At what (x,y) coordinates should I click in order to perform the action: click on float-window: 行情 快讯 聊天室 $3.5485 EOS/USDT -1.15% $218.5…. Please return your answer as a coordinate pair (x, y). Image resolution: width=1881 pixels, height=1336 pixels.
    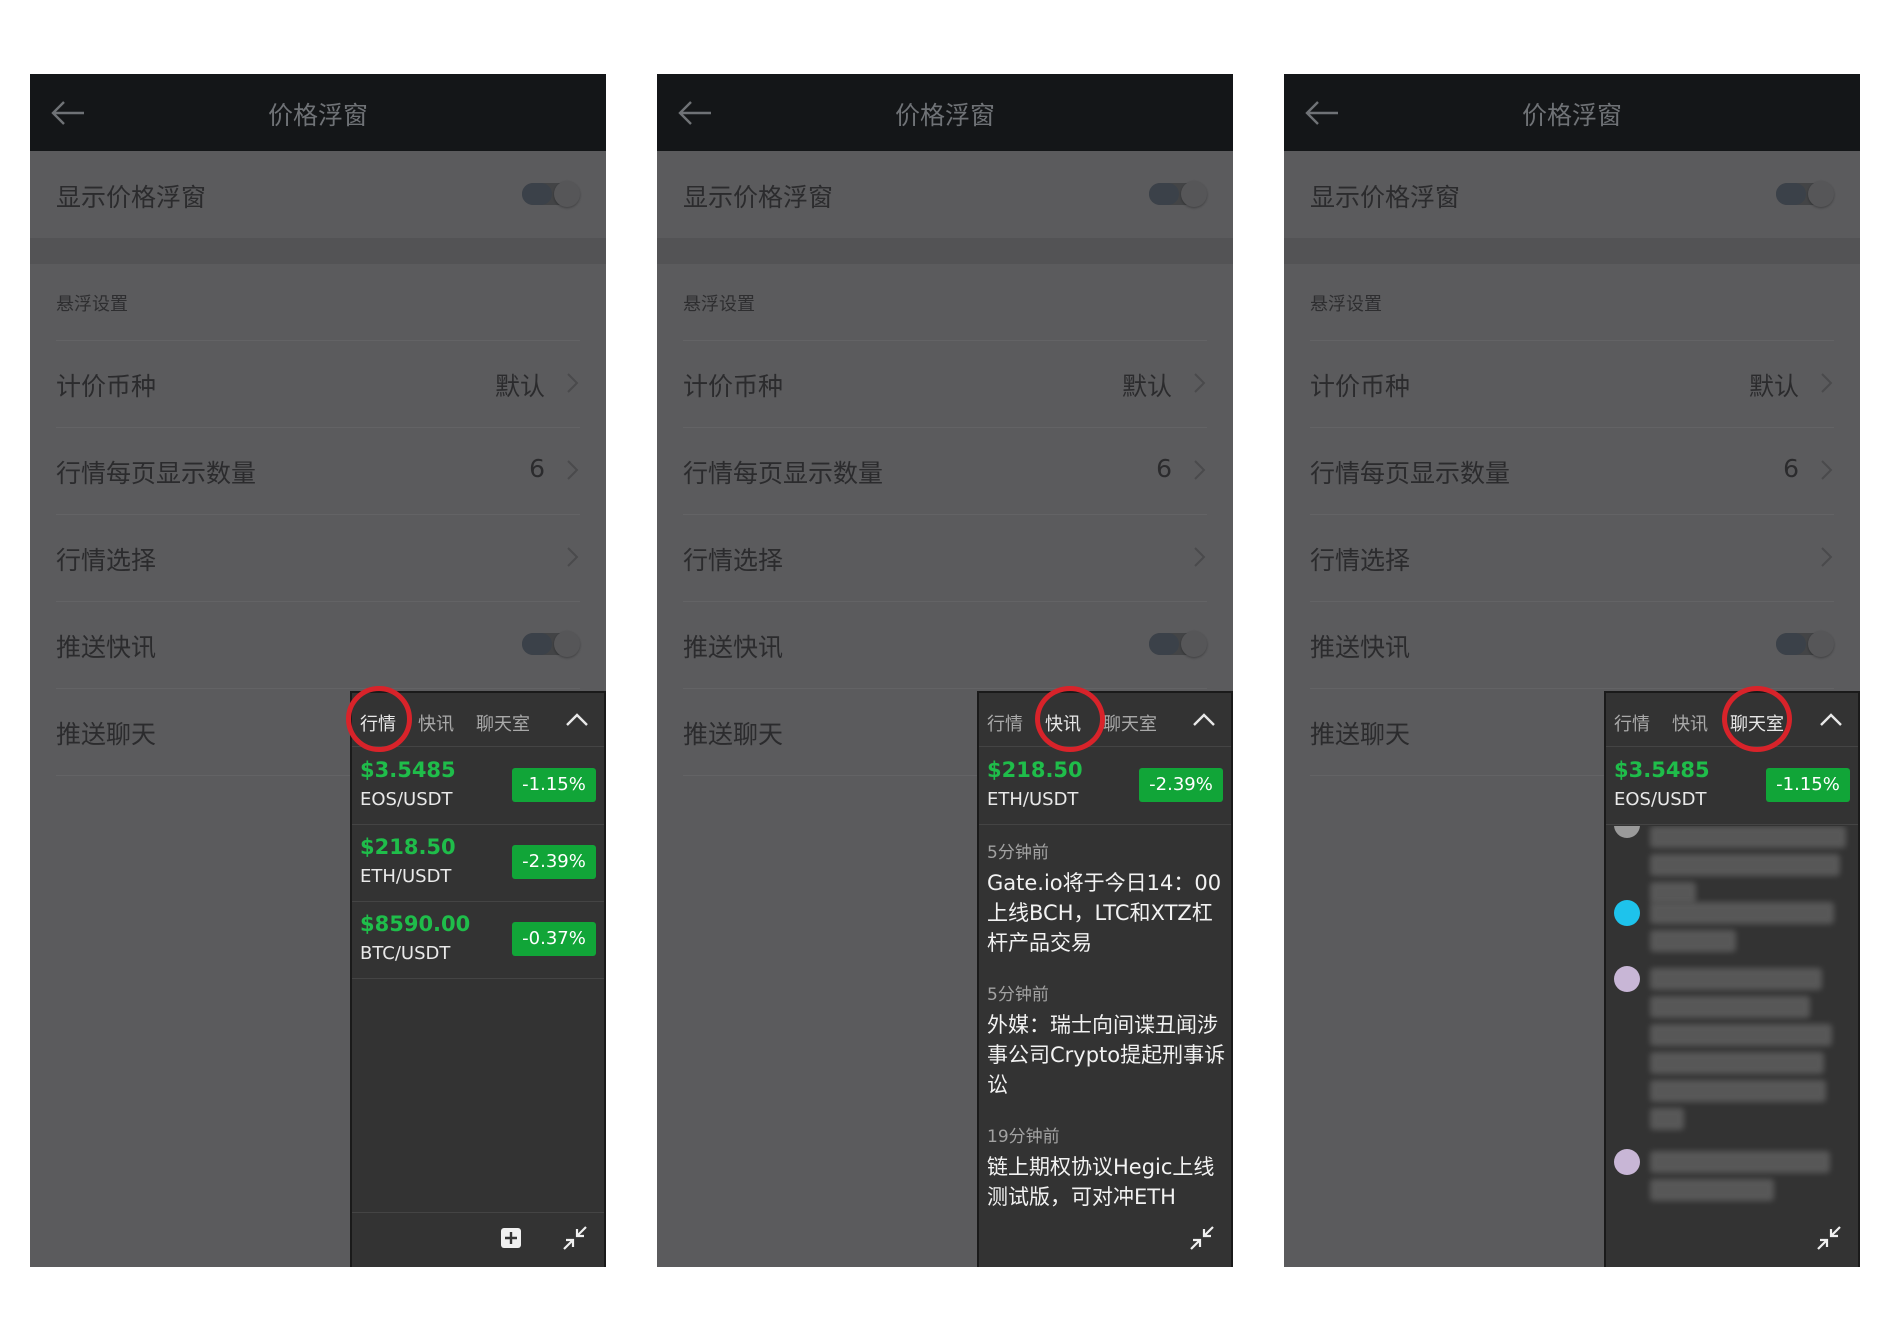
    Looking at the image, I should click on (478, 979).